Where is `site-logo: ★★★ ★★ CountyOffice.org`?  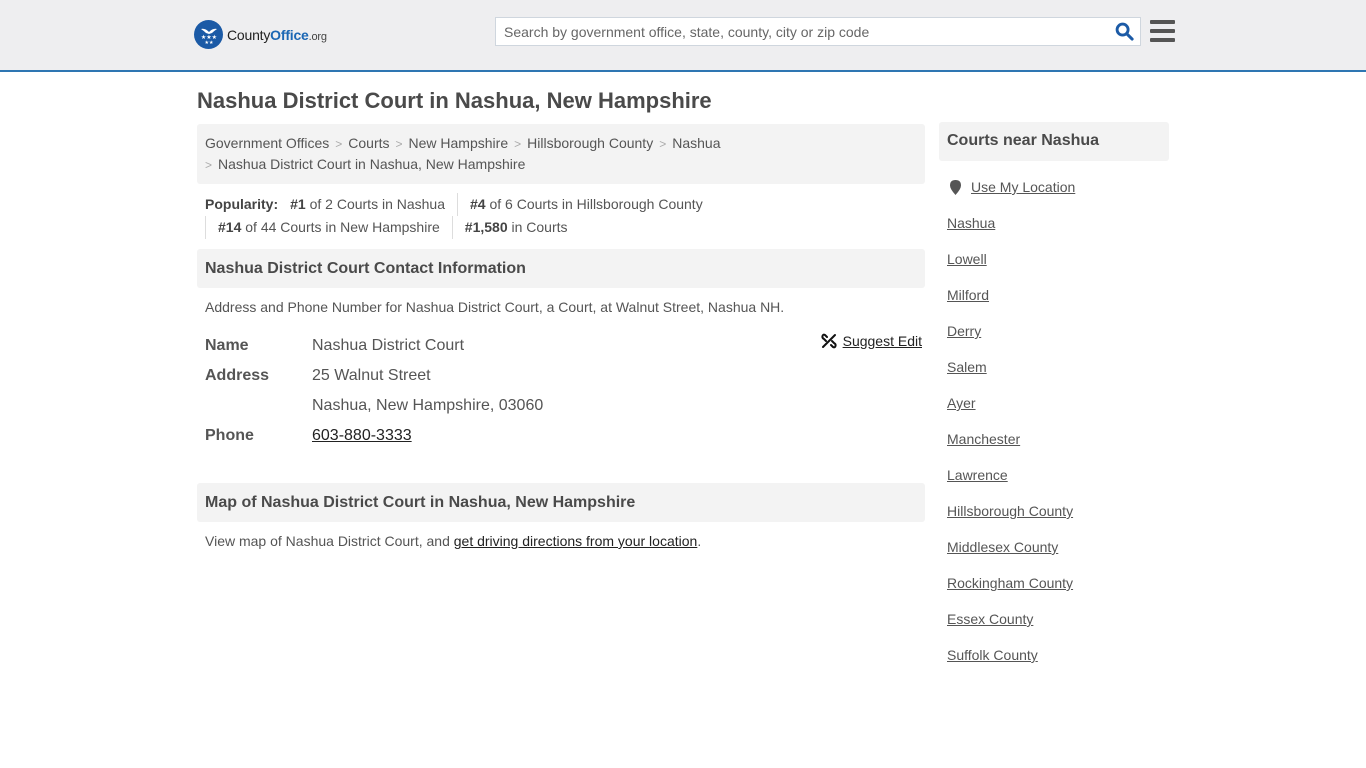
site-logo: ★★★ ★★ CountyOffice.org is located at coordinates (260, 34).